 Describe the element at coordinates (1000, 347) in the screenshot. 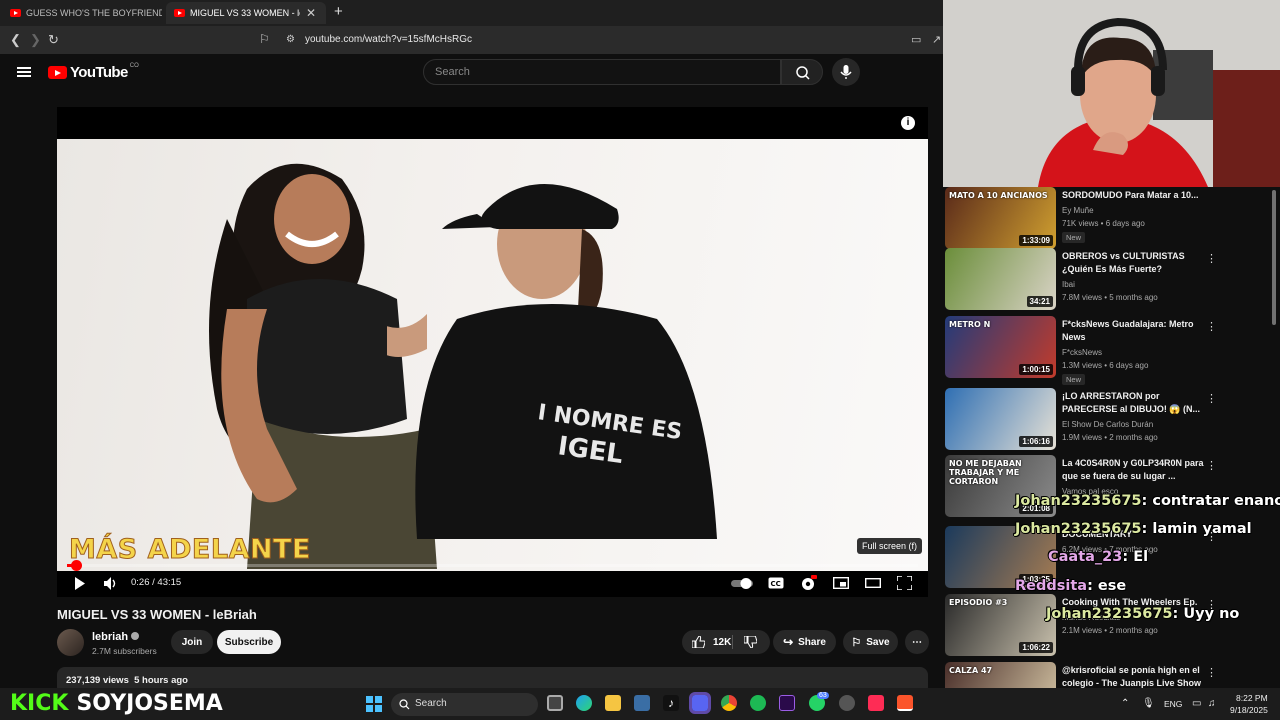

I see `recommendation-thumbnail: METRO N 1:00:15` at that location.